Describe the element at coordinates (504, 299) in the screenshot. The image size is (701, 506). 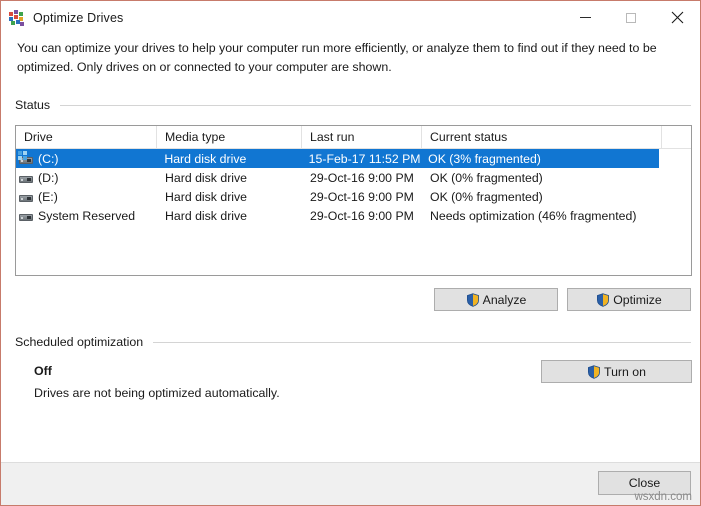
I see `analyze-button-label: Analyze` at that location.